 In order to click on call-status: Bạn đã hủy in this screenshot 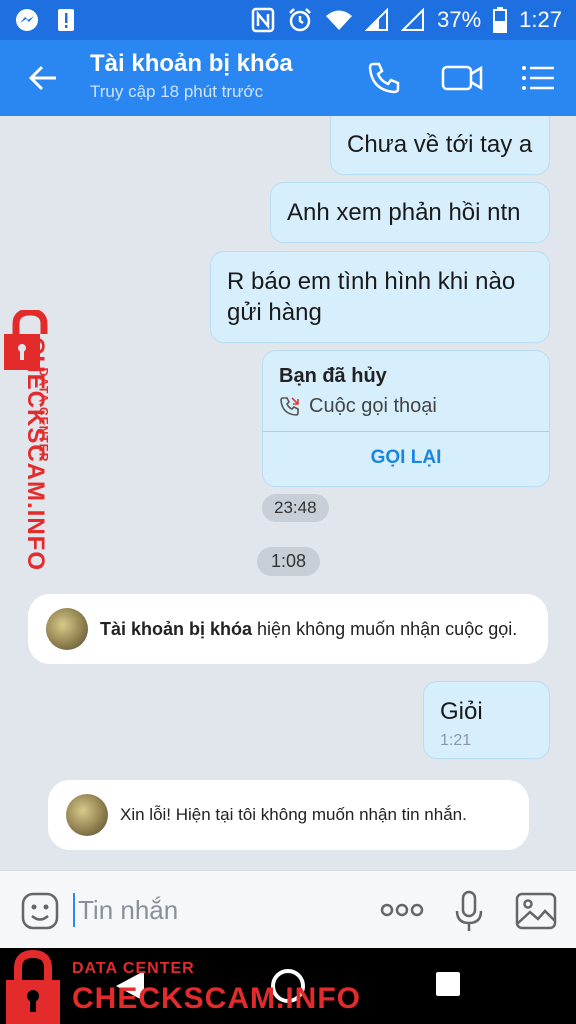, I will do `click(333, 376)`.